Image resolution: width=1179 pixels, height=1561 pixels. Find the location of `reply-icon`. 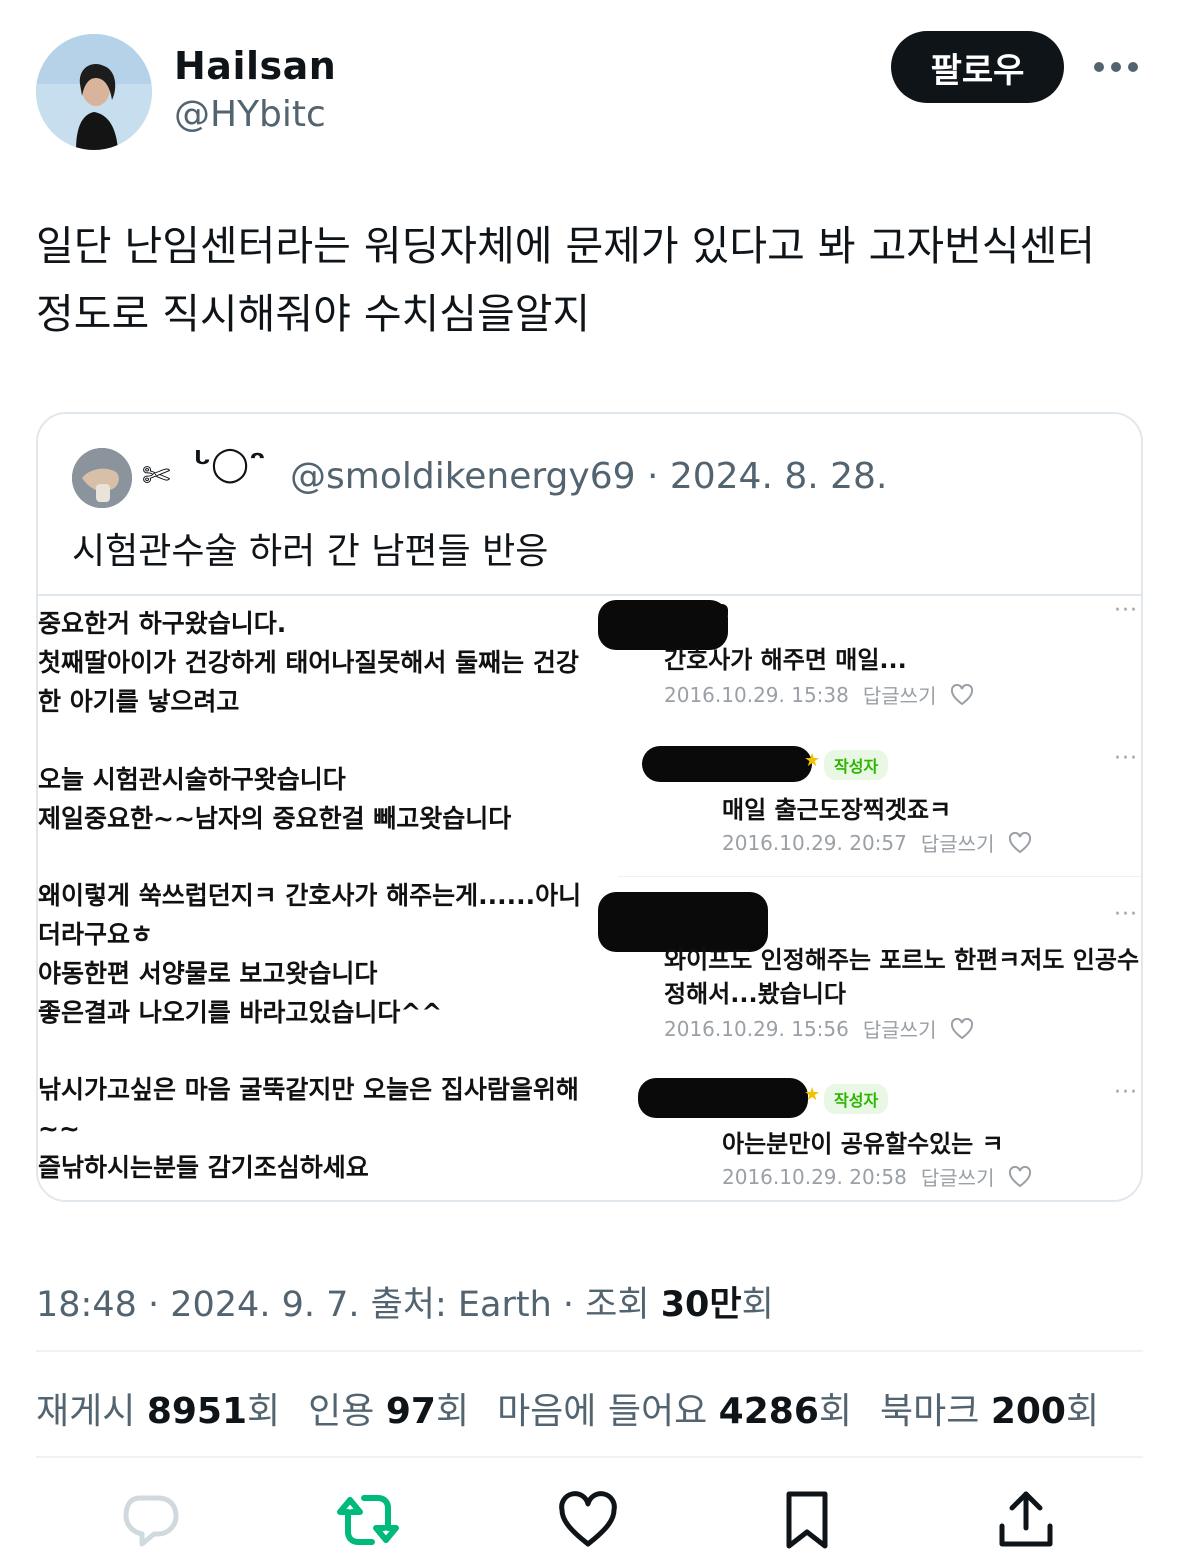

reply-icon is located at coordinates (150, 1520).